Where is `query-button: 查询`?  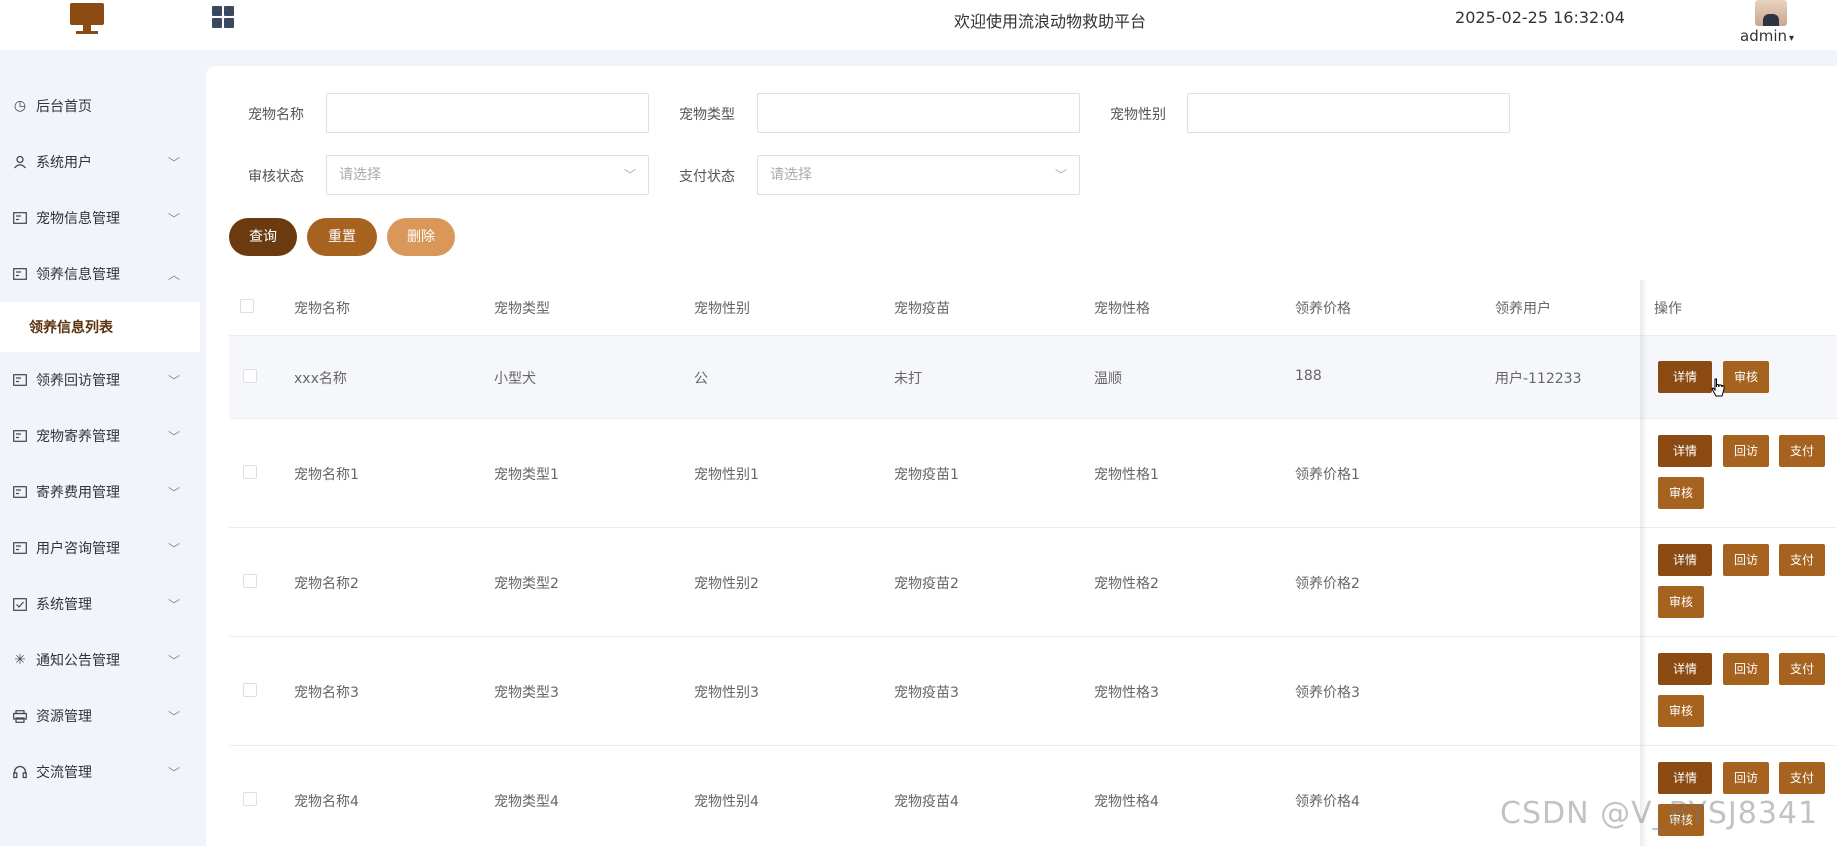
query-button: 查询 is located at coordinates (263, 237).